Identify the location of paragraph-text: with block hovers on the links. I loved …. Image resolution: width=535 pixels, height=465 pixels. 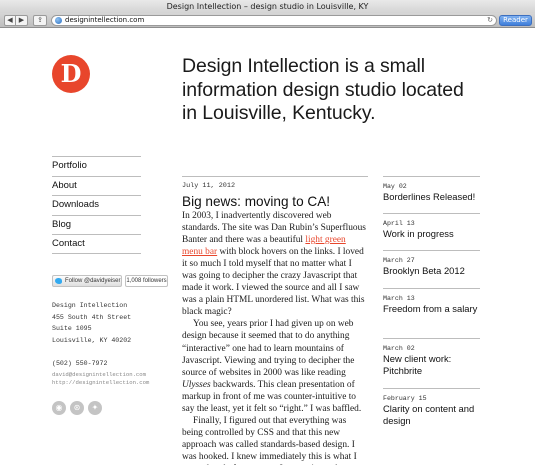
(273, 282).